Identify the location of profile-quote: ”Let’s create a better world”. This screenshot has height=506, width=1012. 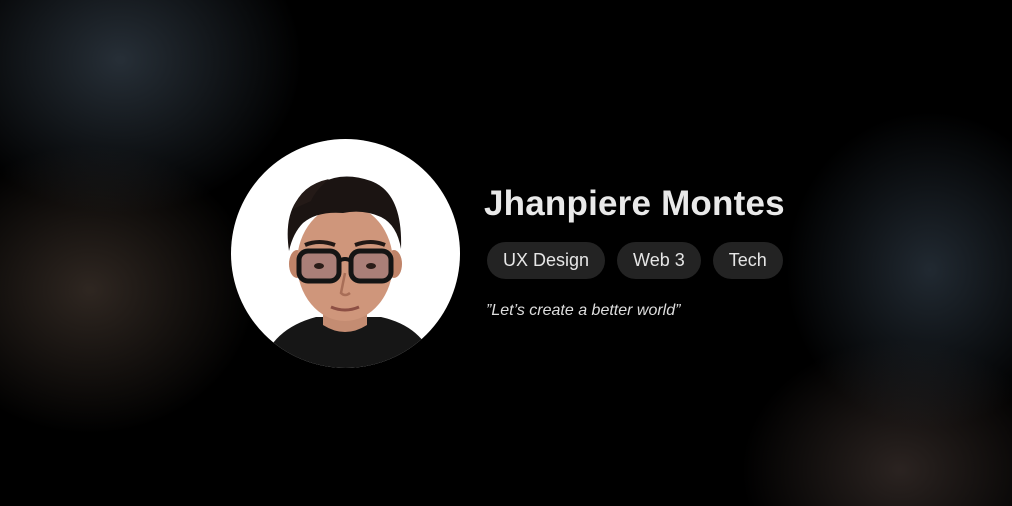
(583, 310).